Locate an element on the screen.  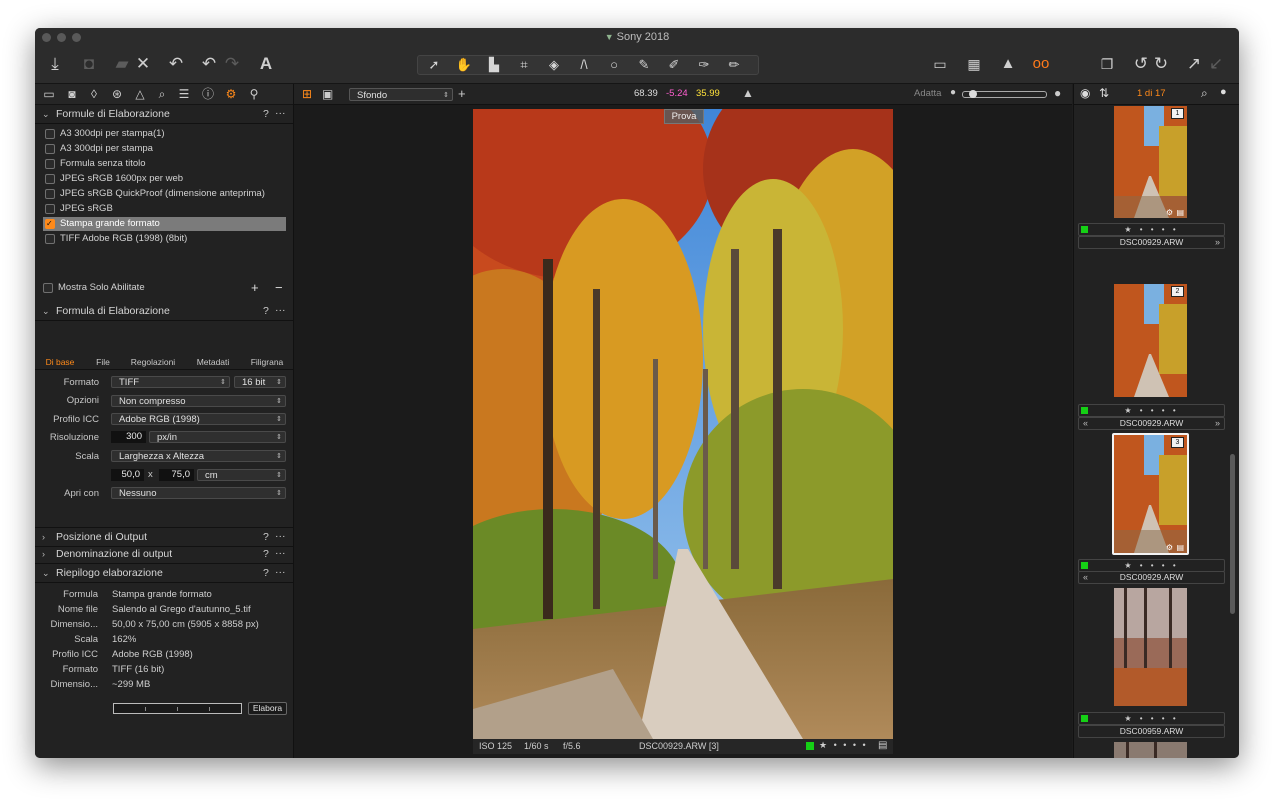
grid-view-icon: ⊞ is located at coordinates (307, 94).